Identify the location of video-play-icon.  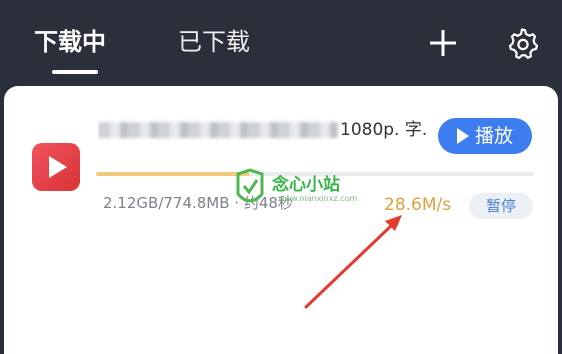
(56, 167).